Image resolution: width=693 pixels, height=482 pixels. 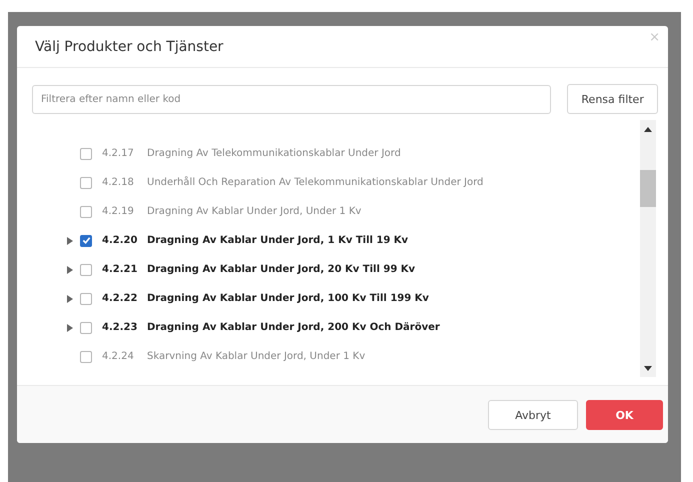 I want to click on item-name: Dragning Av Kablar Under Jord, 200 Kv Och Däröver, so click(x=293, y=327).